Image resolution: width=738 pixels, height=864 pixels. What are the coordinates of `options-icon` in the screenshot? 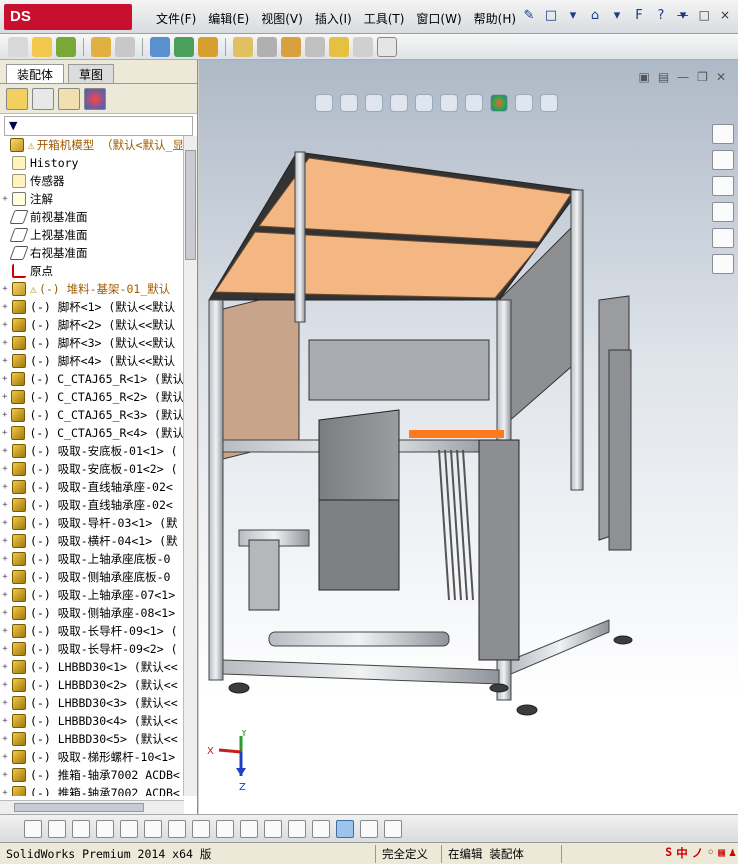 It's located at (387, 46).